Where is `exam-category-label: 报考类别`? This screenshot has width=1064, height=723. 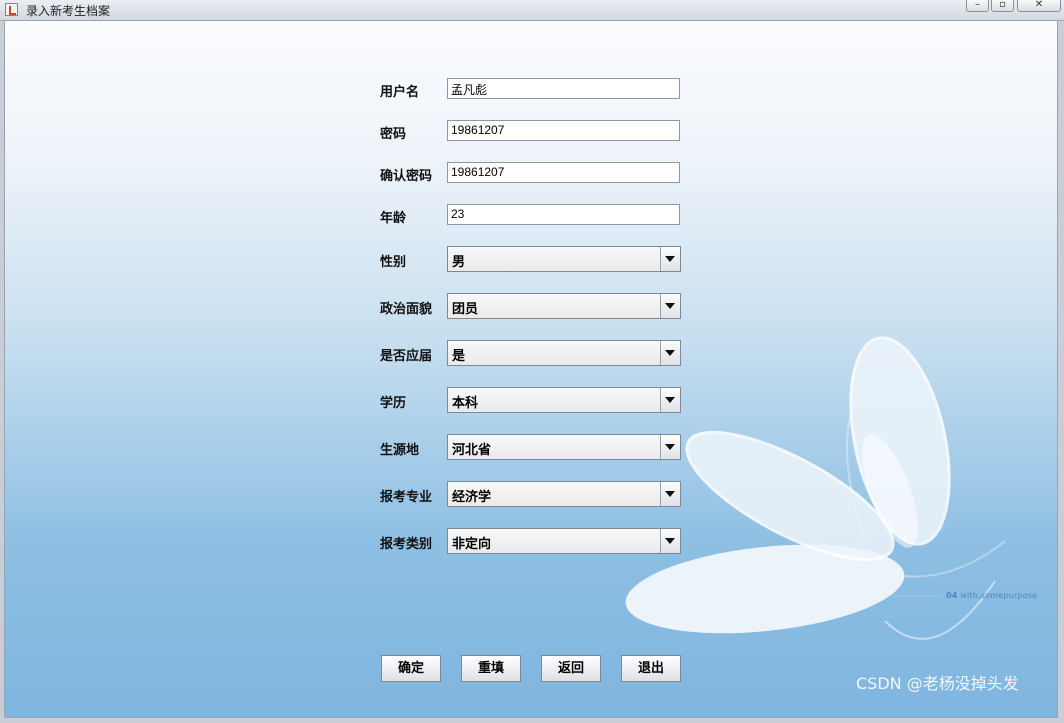
exam-category-label: 报考类别 is located at coordinates (406, 544).